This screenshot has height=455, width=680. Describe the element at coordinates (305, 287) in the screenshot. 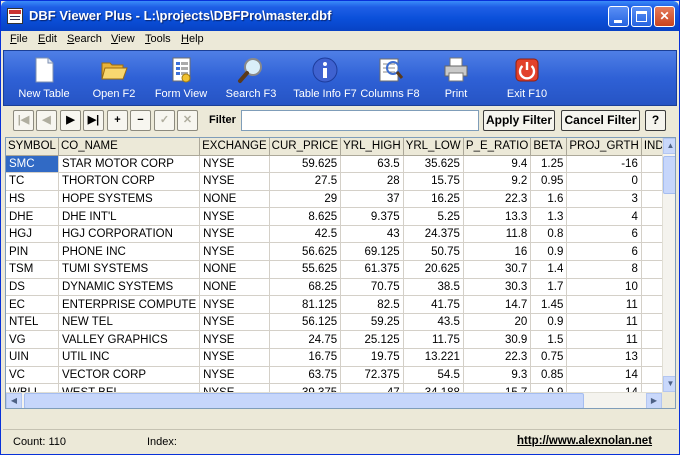

I see `table-cell: 68.25` at that location.